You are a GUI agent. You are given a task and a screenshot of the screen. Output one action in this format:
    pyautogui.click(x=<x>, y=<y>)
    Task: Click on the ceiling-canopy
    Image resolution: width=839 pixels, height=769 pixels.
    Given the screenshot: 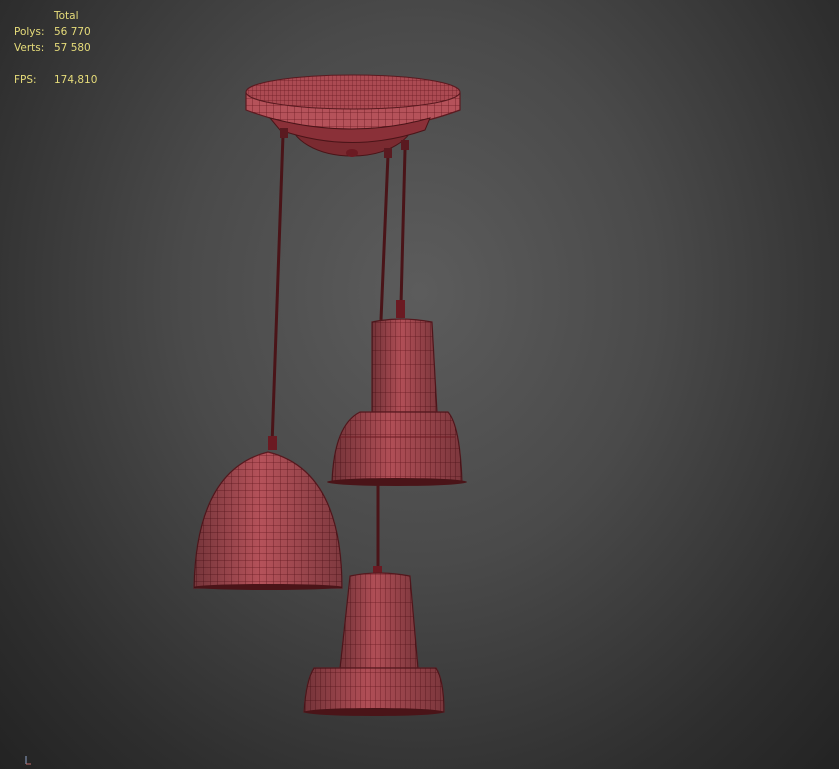 What is the action you would take?
    pyautogui.click(x=353, y=116)
    